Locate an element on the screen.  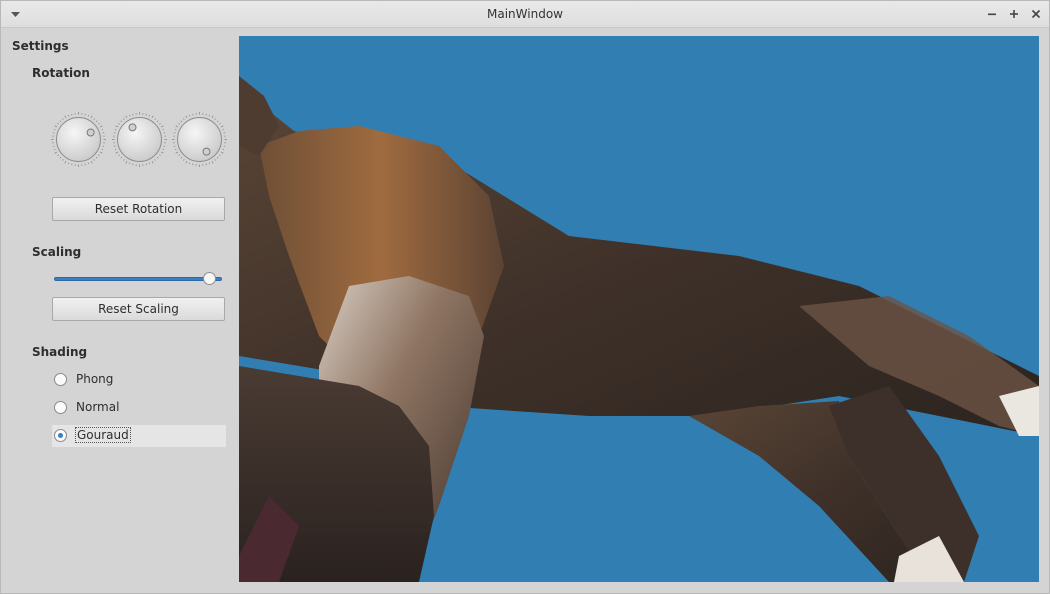
shading-option-label: Normal is located at coordinates (98, 407).